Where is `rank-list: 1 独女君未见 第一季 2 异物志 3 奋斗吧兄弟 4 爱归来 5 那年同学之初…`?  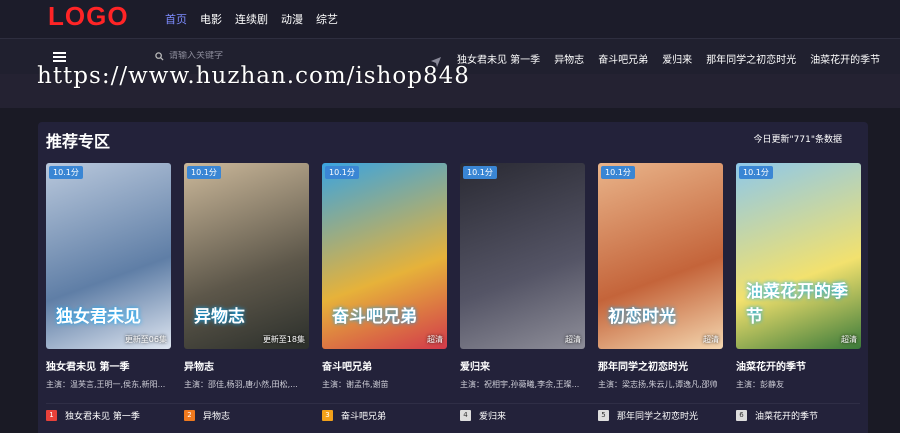
rank-list: 1 独女君未见 第一季 2 异物志 3 奋斗吧兄弟 4 爱归来 5 那年同学之初… is located at coordinates (460, 415).